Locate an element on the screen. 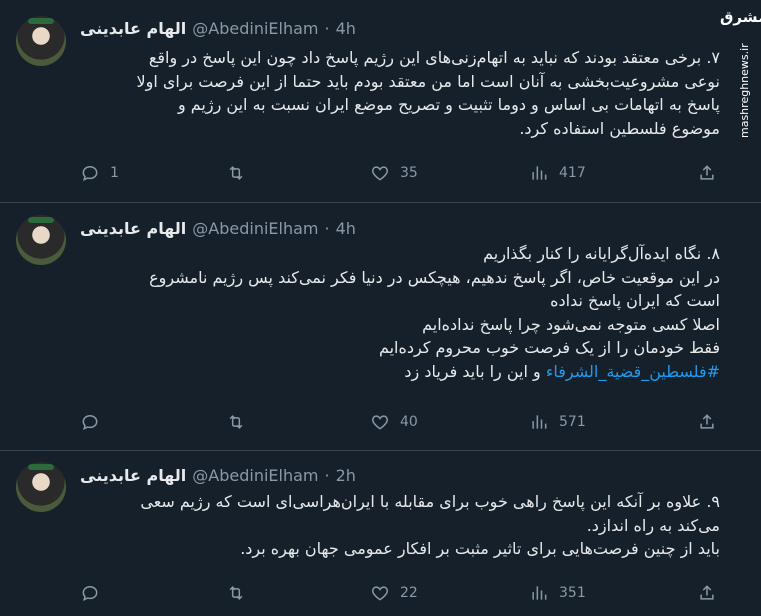  view-count: 417 is located at coordinates (572, 173).